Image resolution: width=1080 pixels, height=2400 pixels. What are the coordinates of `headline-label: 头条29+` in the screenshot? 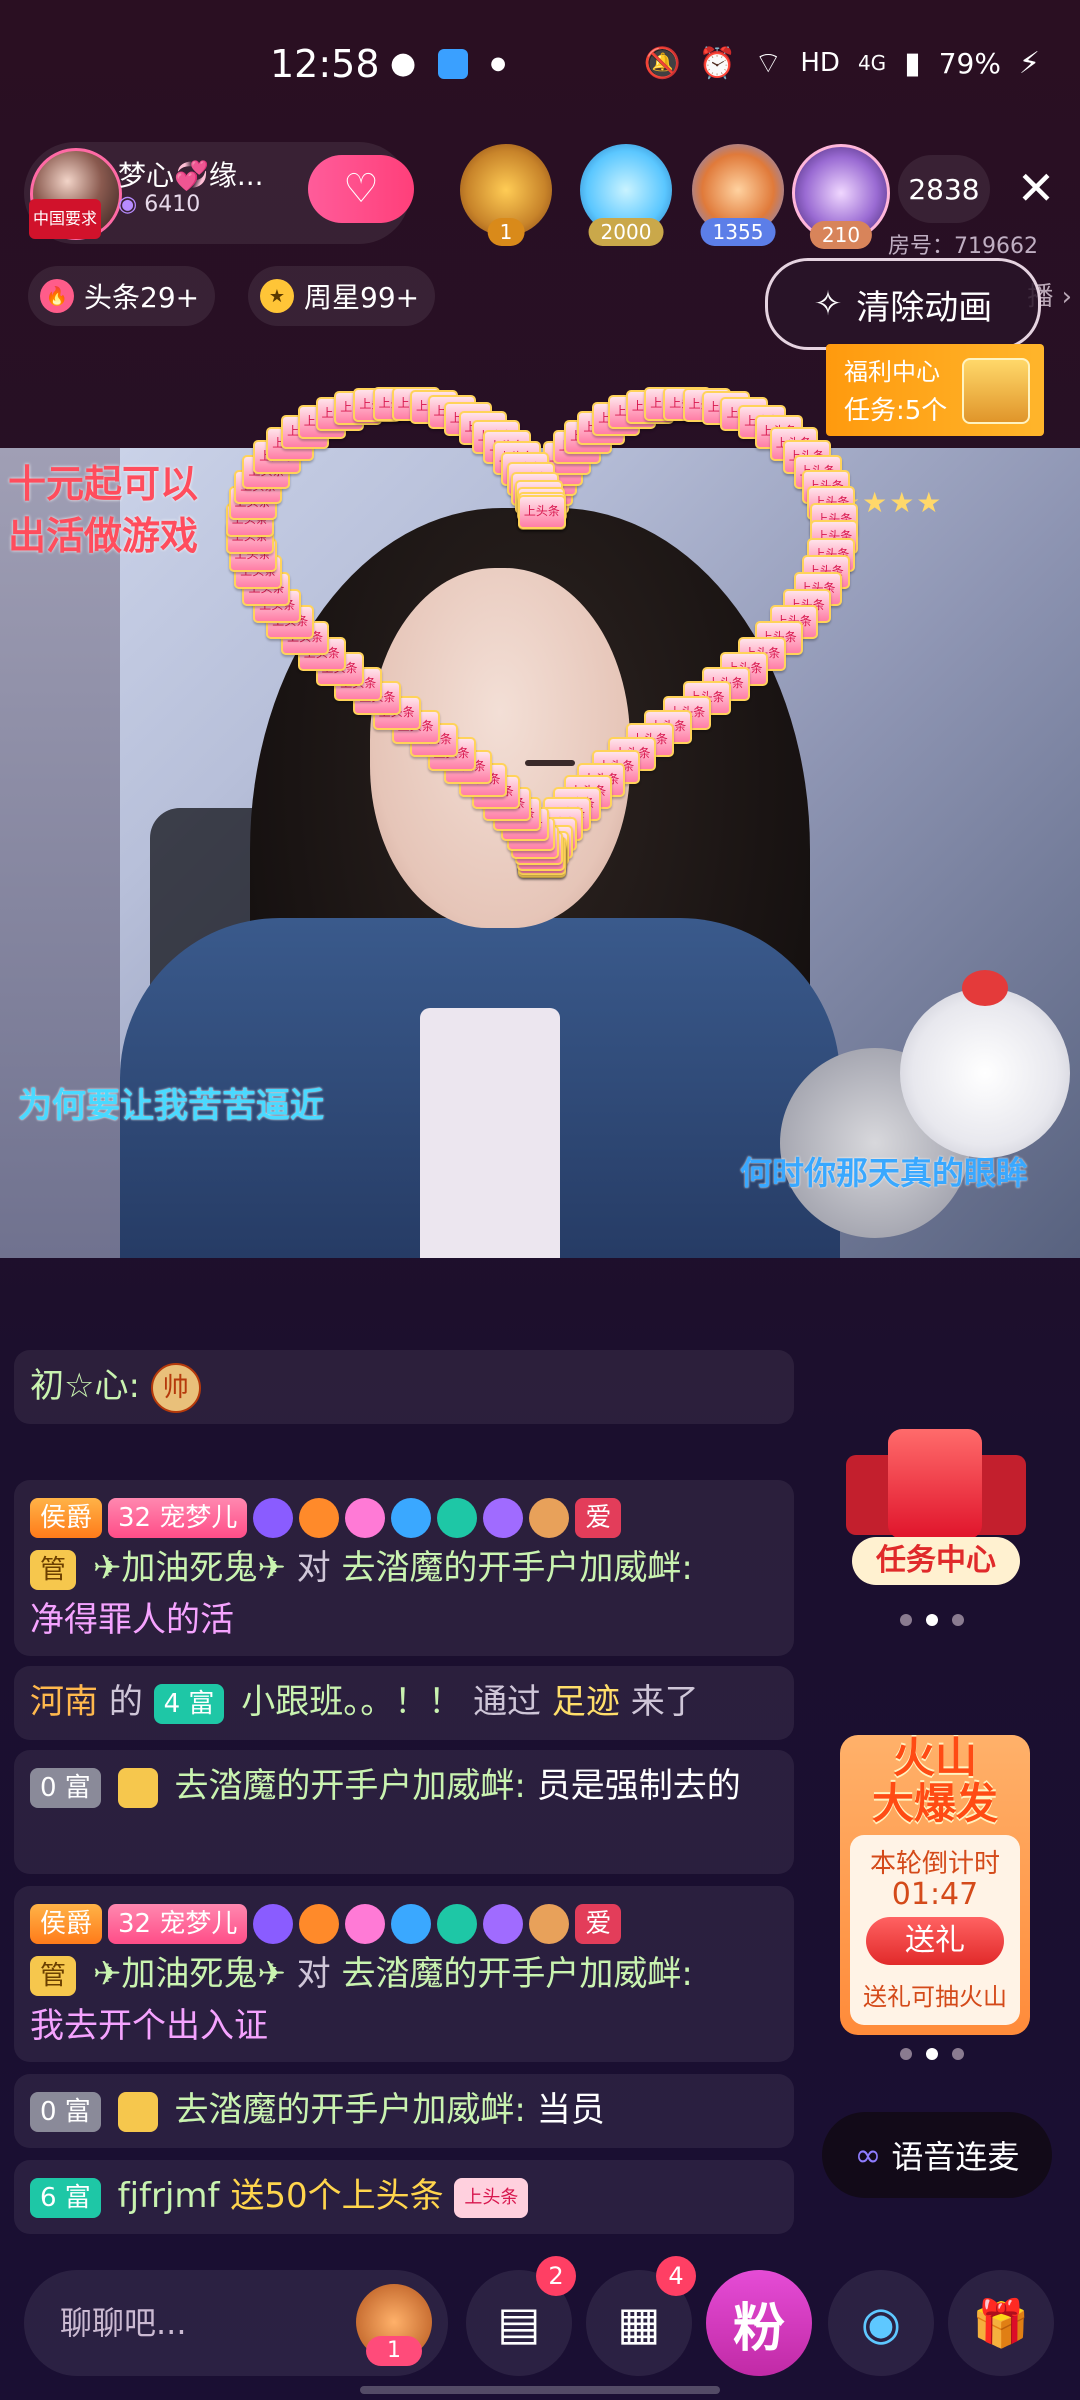 It's located at (142, 297).